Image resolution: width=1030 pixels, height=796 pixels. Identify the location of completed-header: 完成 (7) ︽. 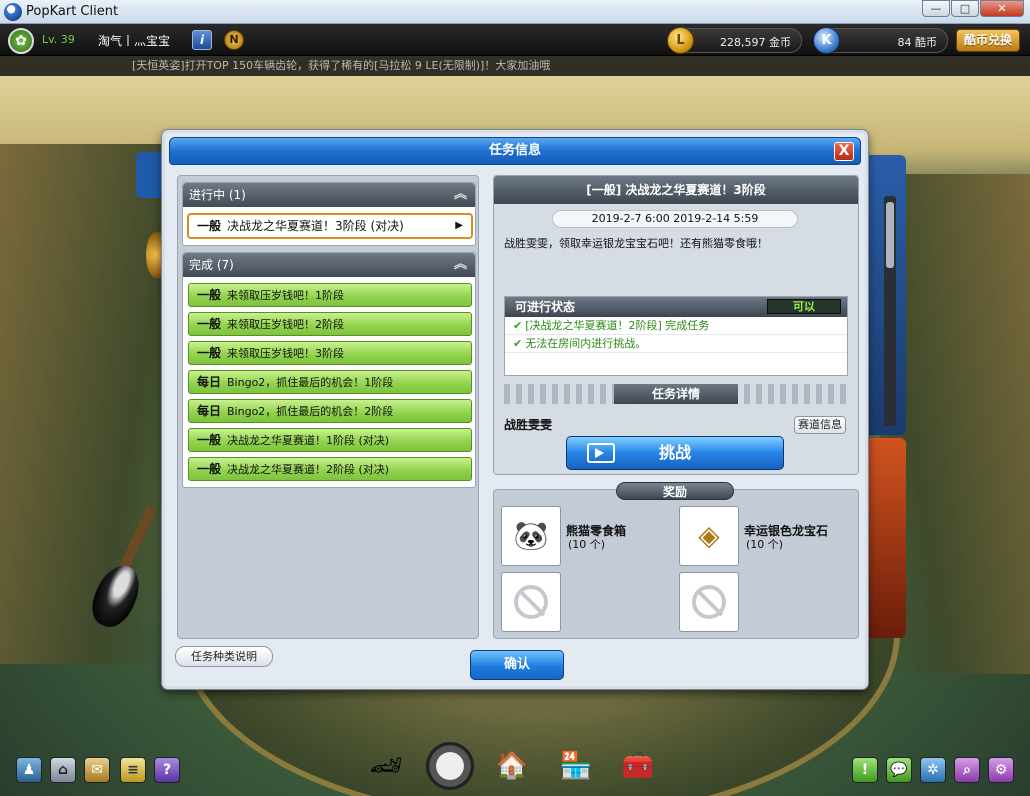
(329, 265).